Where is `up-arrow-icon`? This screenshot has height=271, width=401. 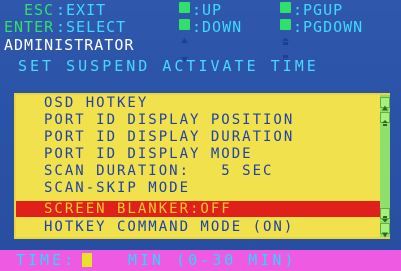
up-arrow-icon is located at coordinates (184, 22).